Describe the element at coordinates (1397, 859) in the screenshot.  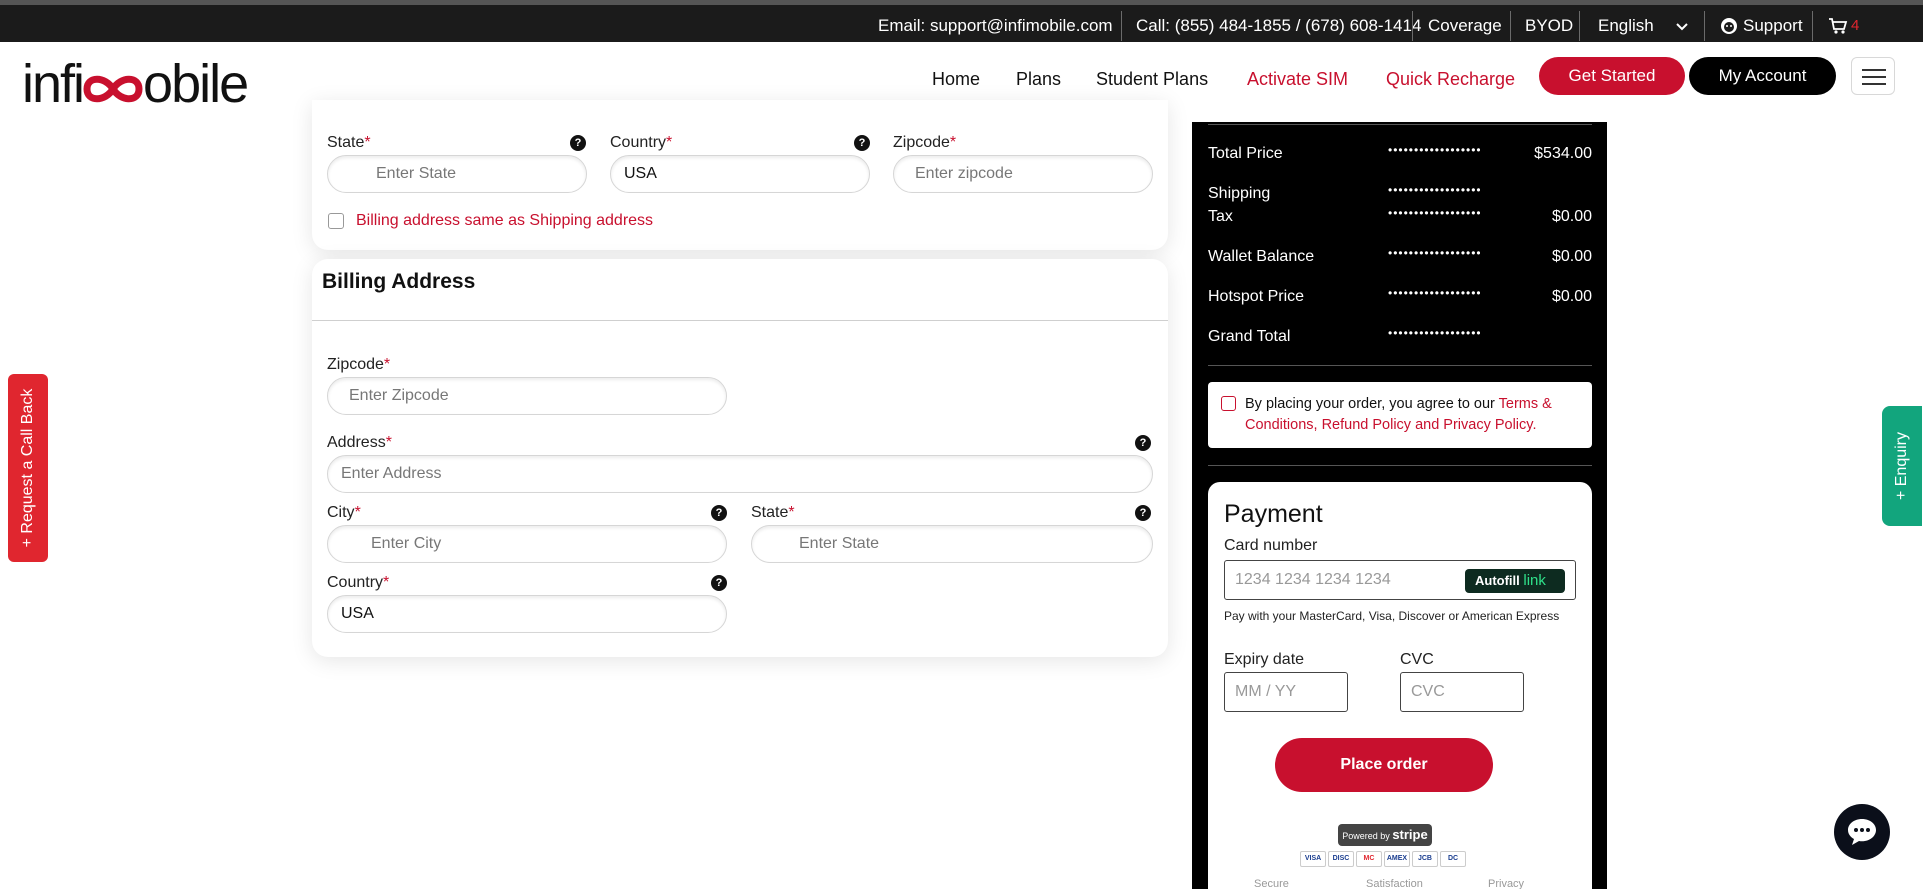
I see `amex-icon: AMEX` at that location.